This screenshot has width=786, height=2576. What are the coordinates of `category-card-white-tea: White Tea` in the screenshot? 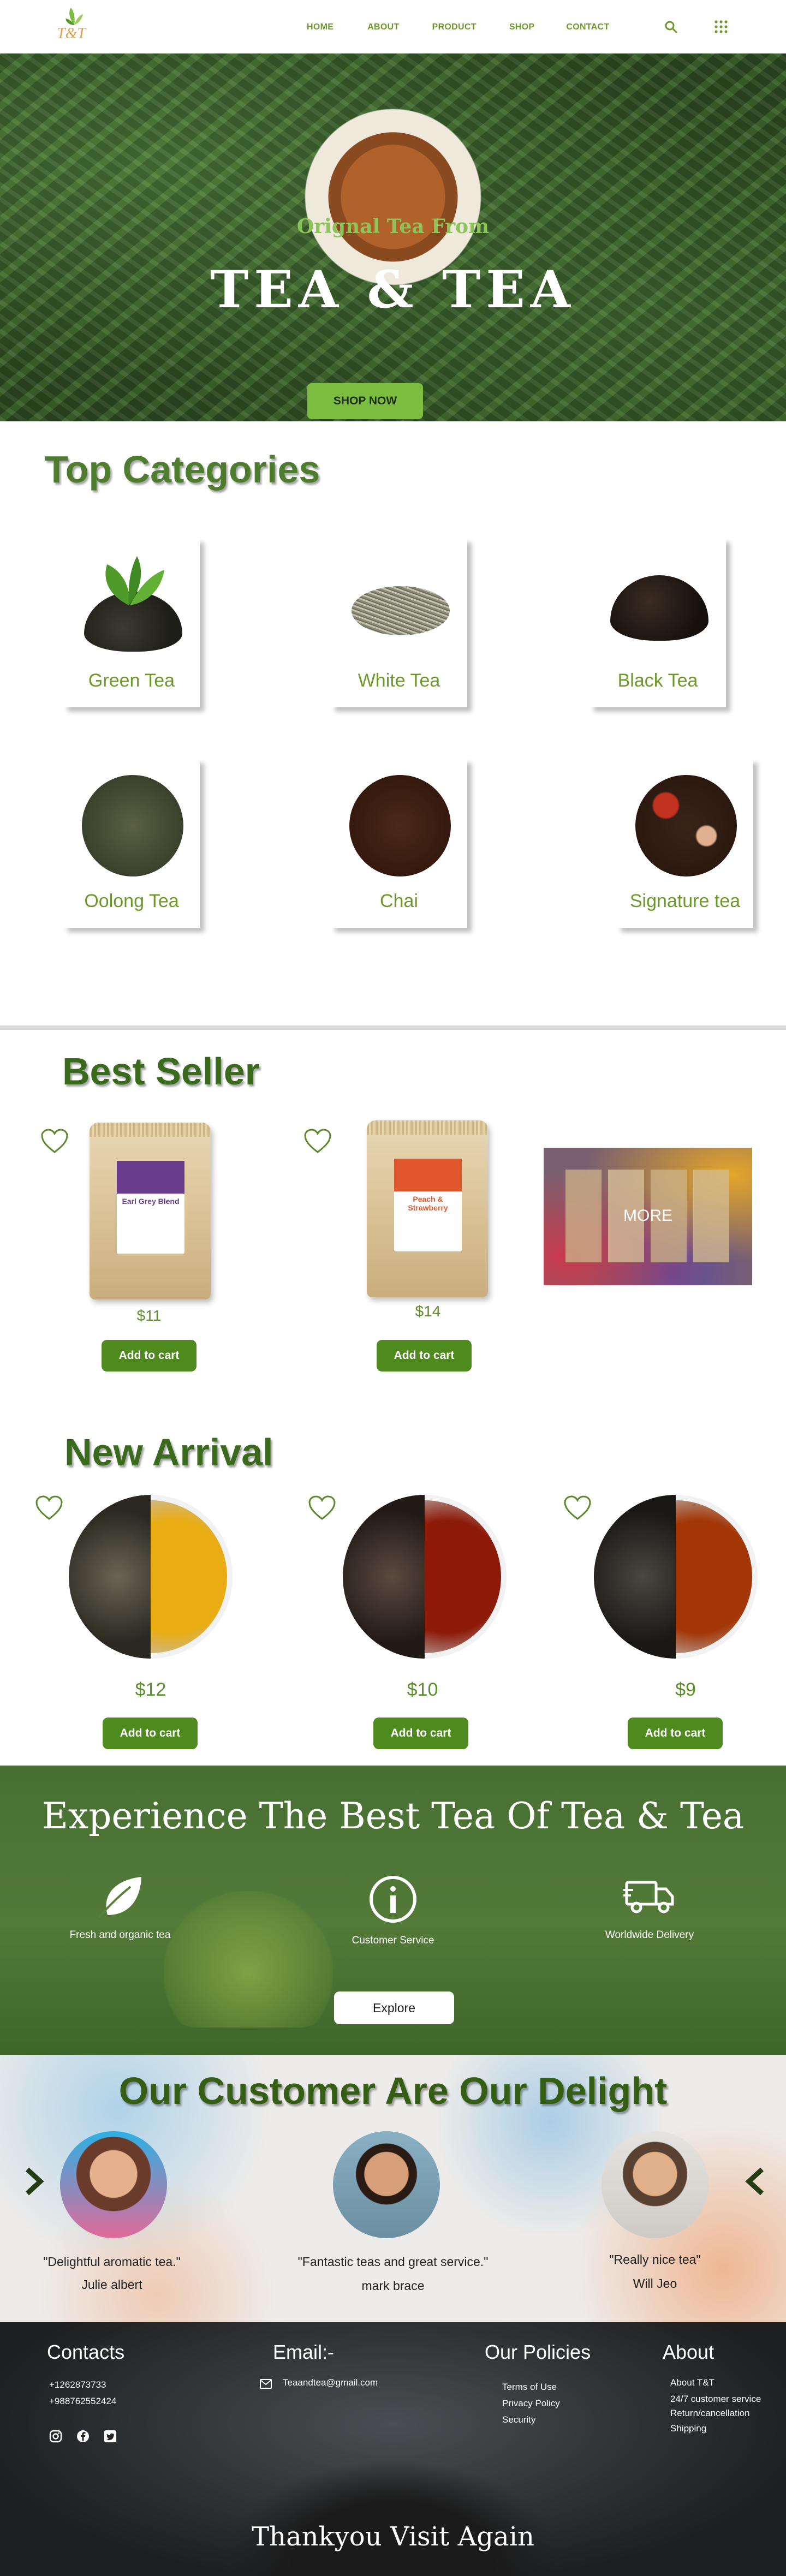 It's located at (399, 622).